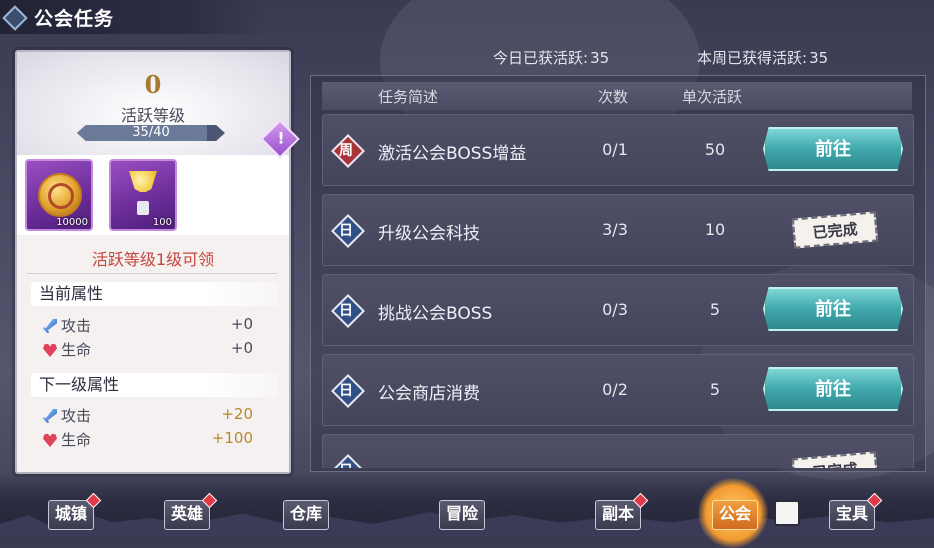 The width and height of the screenshot is (934, 548). What do you see at coordinates (615, 229) in the screenshot?
I see `task-count: 3/3` at bounding box center [615, 229].